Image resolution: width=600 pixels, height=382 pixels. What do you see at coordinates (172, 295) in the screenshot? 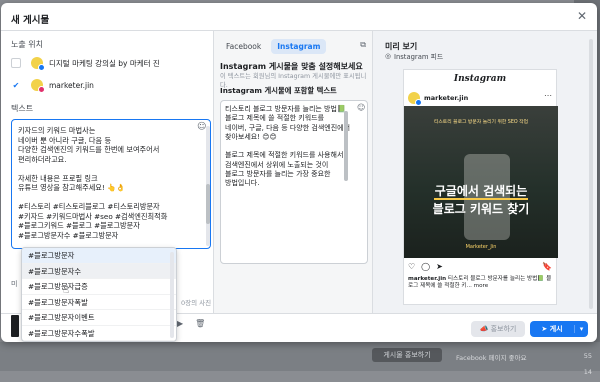
I see `suggestions-scrollbar` at bounding box center [172, 295].